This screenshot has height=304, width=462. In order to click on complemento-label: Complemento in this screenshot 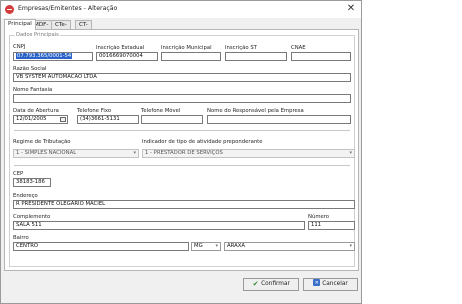, I will do `click(32, 217)`.